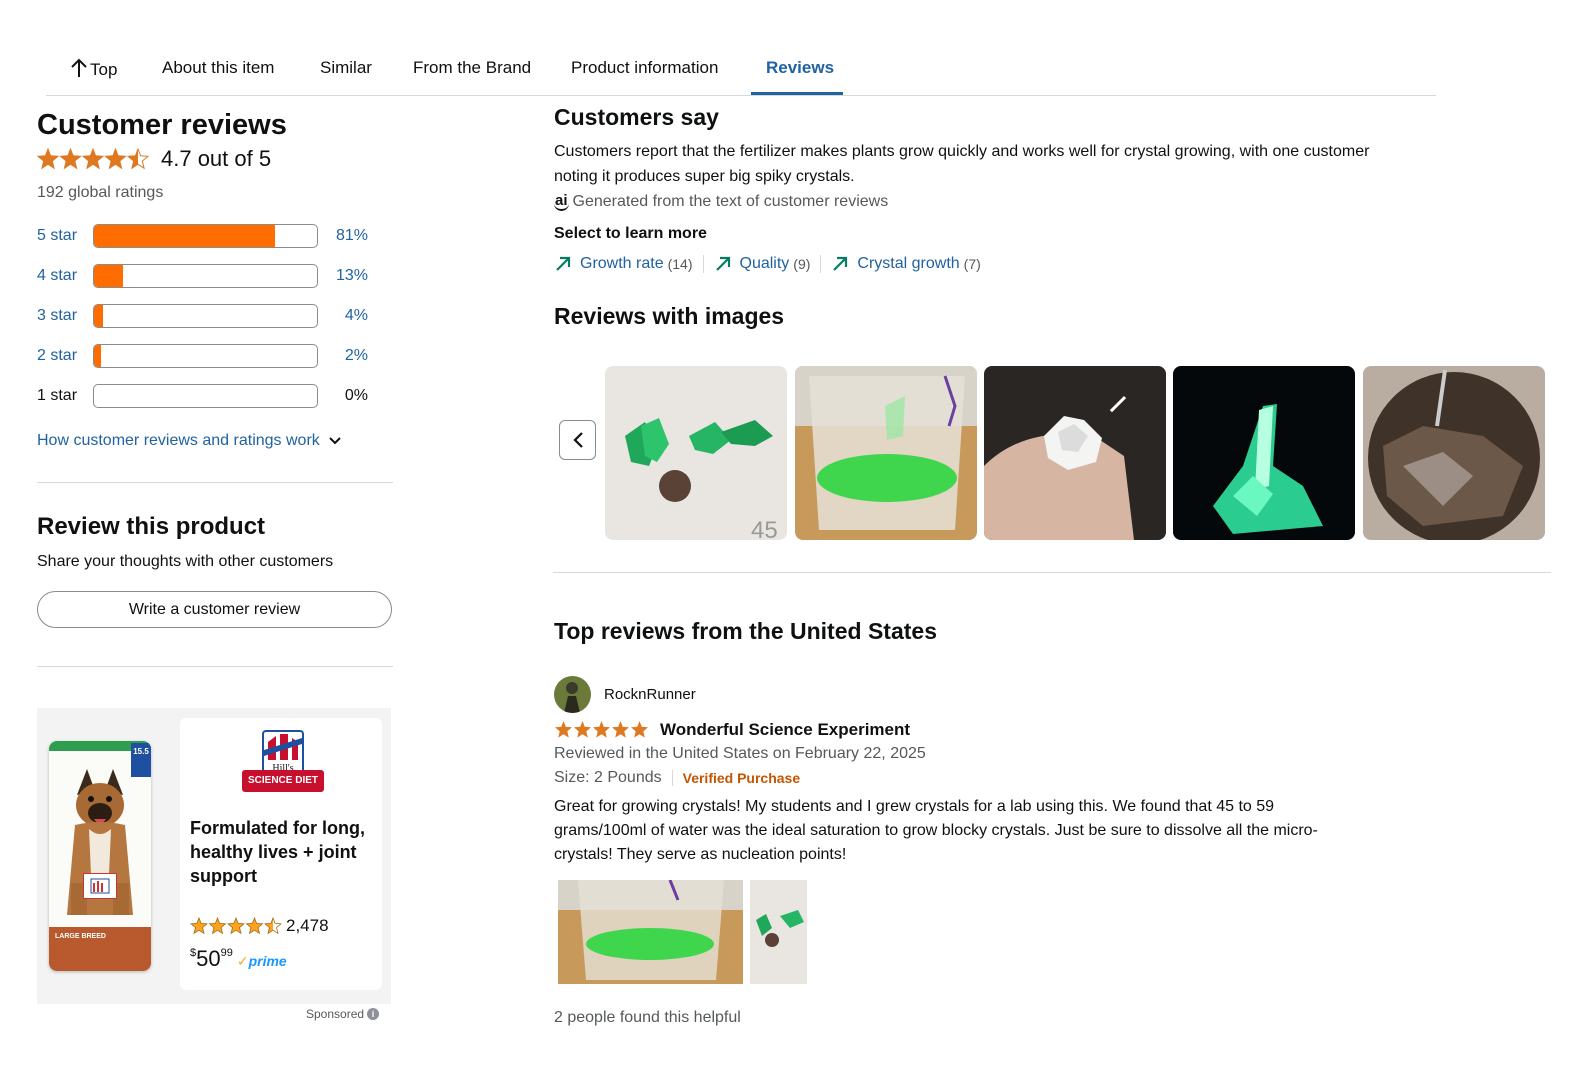  I want to click on histogram-row-4: 4 star 13%, so click(215, 276).